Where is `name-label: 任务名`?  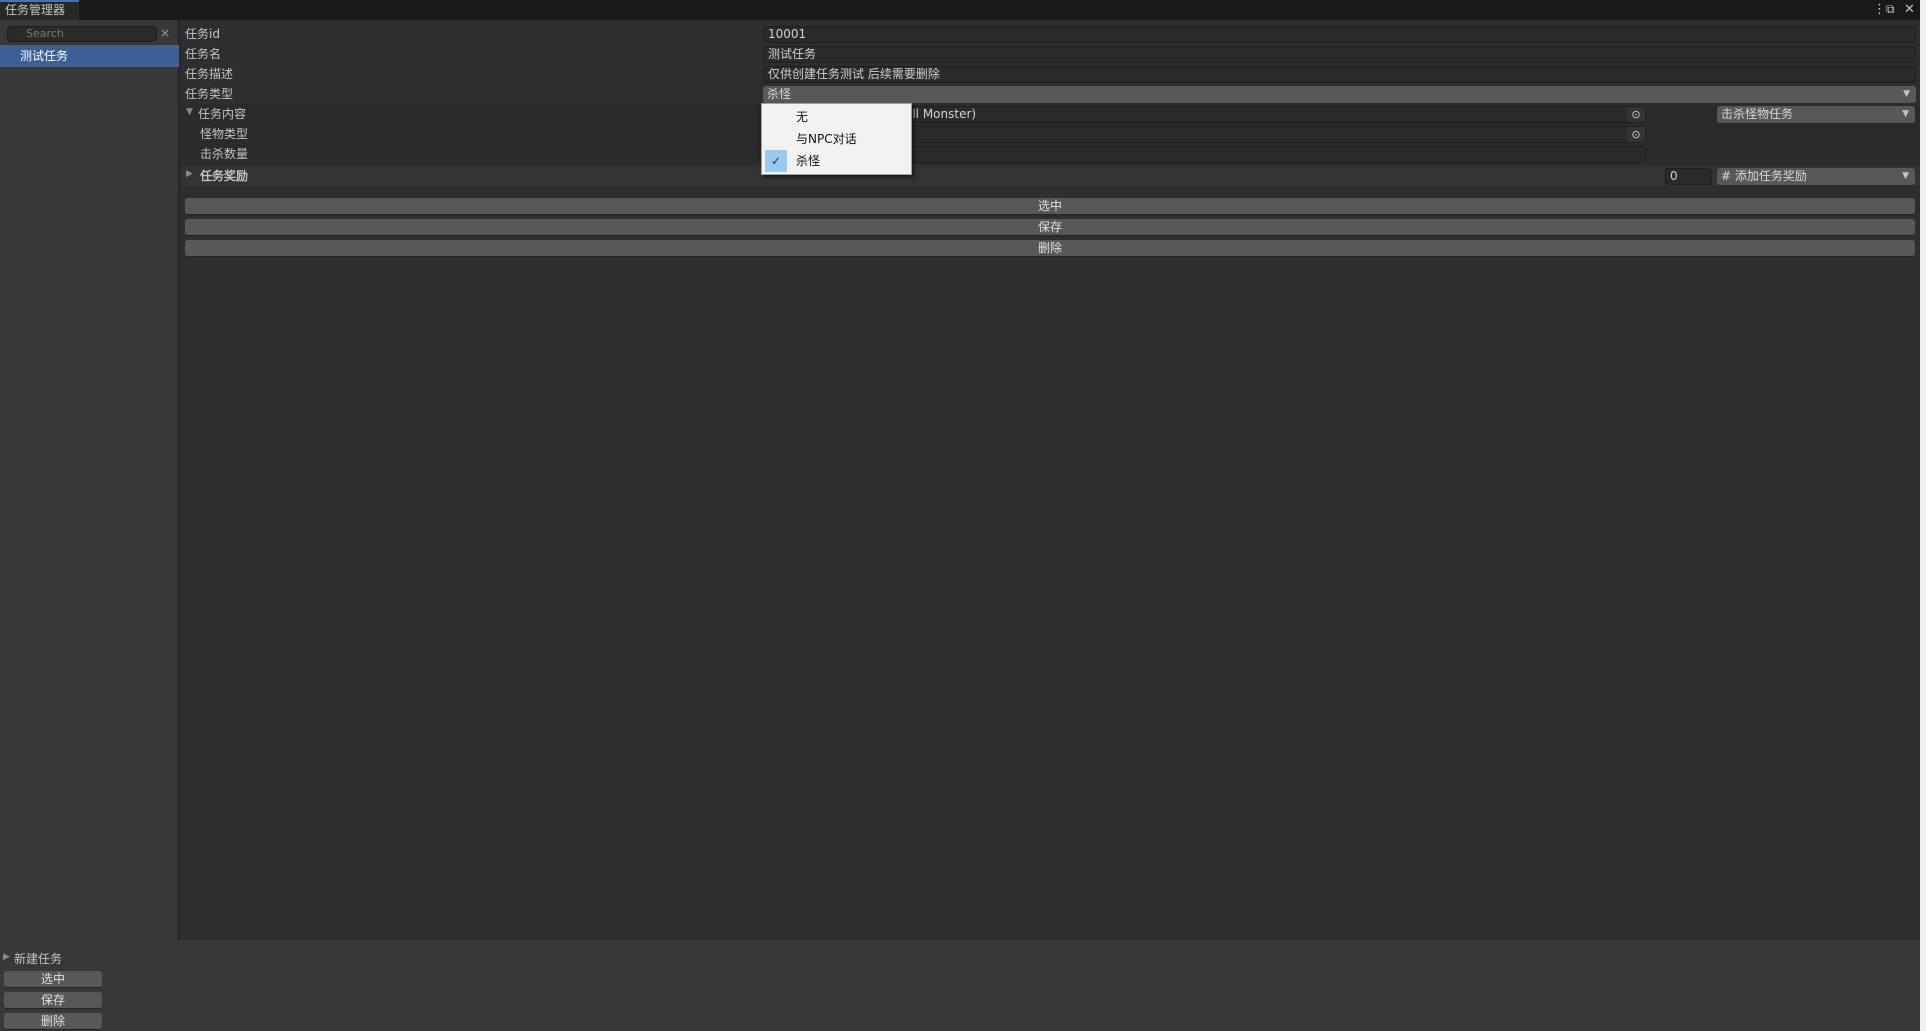
name-label: 任务名 is located at coordinates (203, 54).